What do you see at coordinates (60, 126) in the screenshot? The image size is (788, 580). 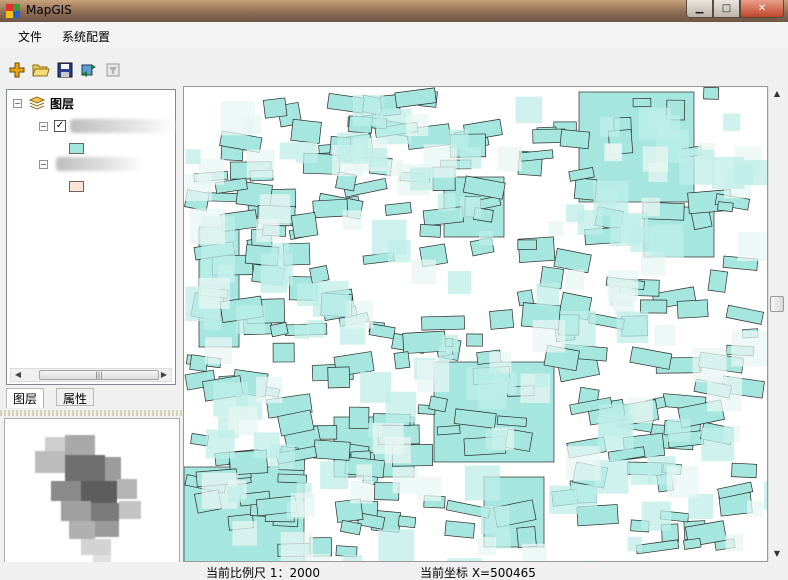 I see `layer-1-visibility-checkbox: ✓` at bounding box center [60, 126].